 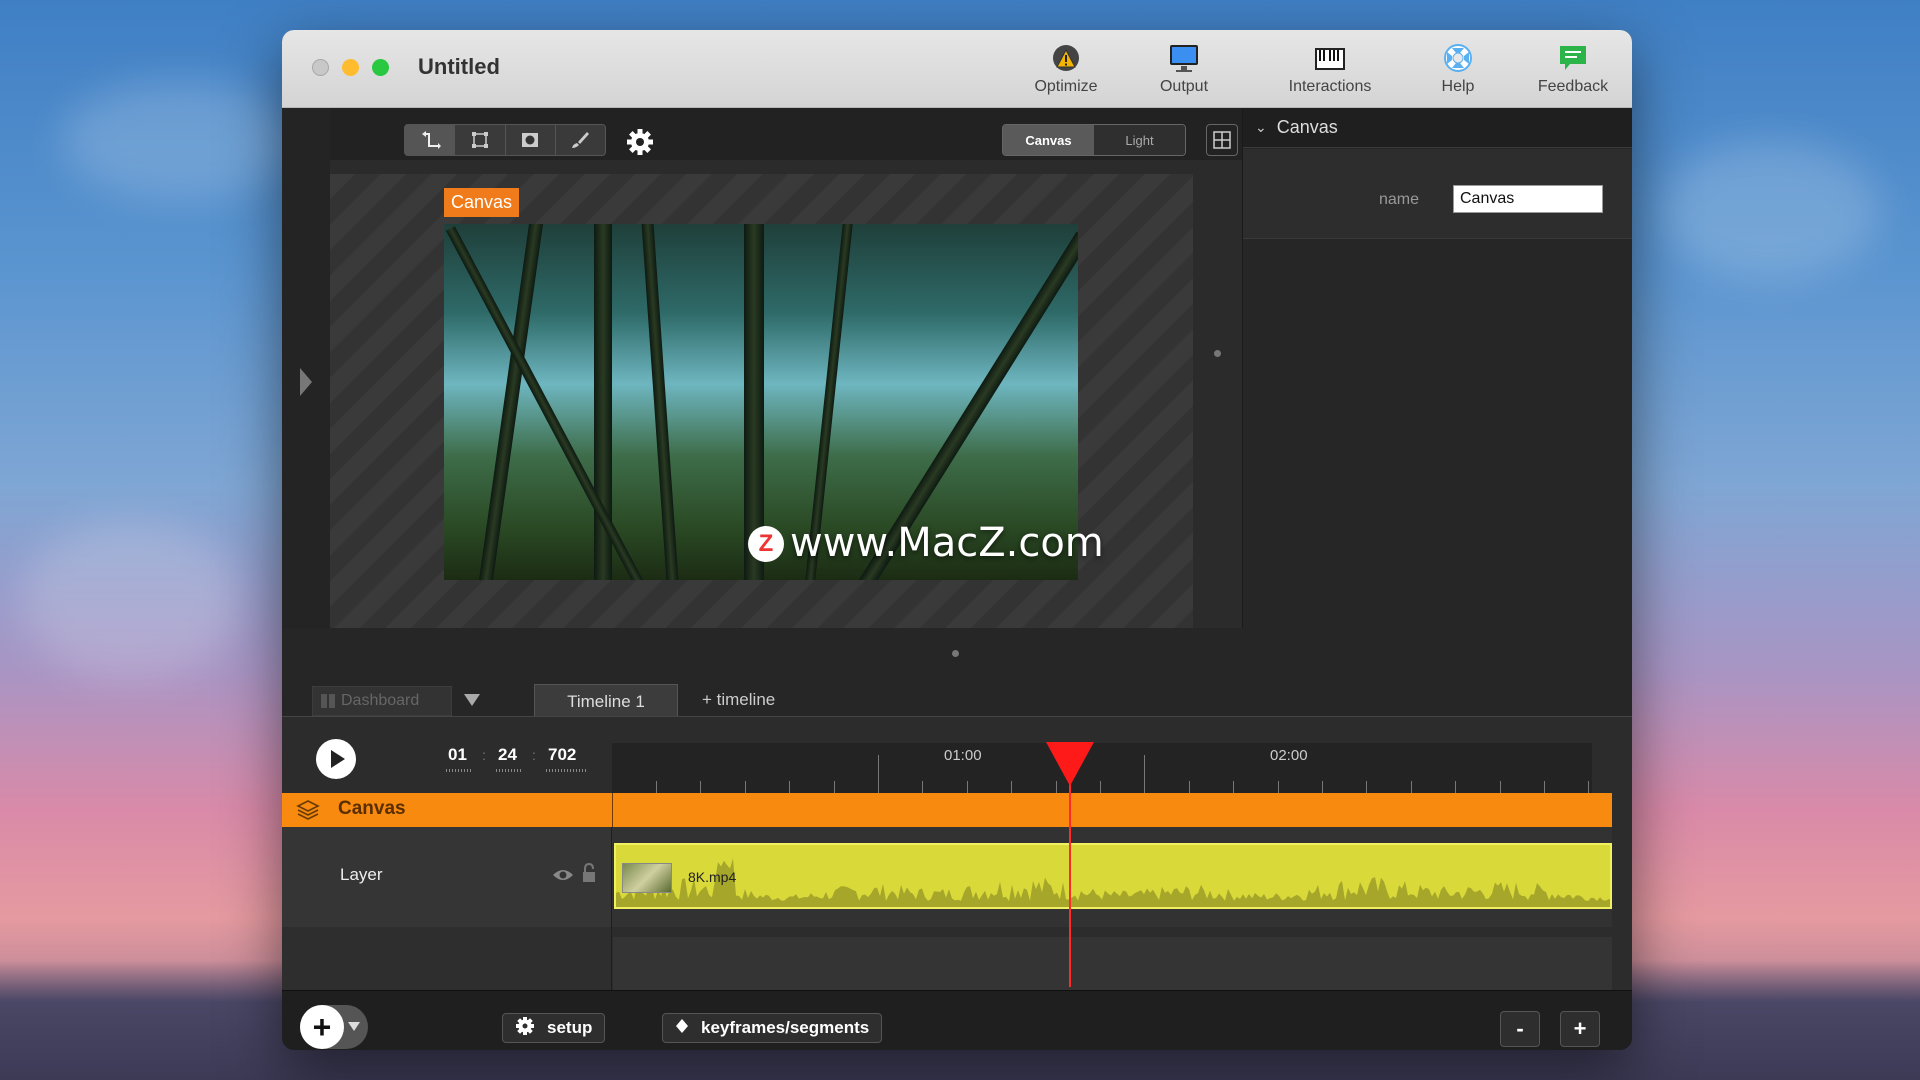 I want to click on chat-bubble-icon, so click(x=1573, y=58).